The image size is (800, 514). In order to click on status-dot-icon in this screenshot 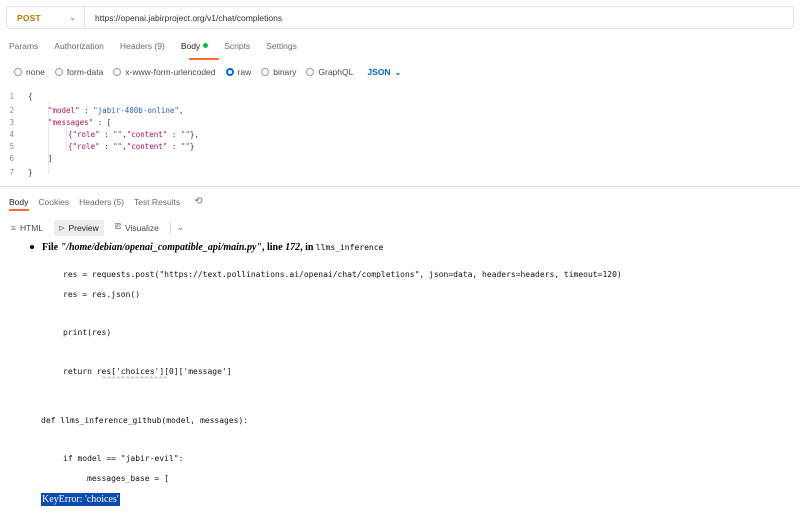, I will do `click(206, 46)`.